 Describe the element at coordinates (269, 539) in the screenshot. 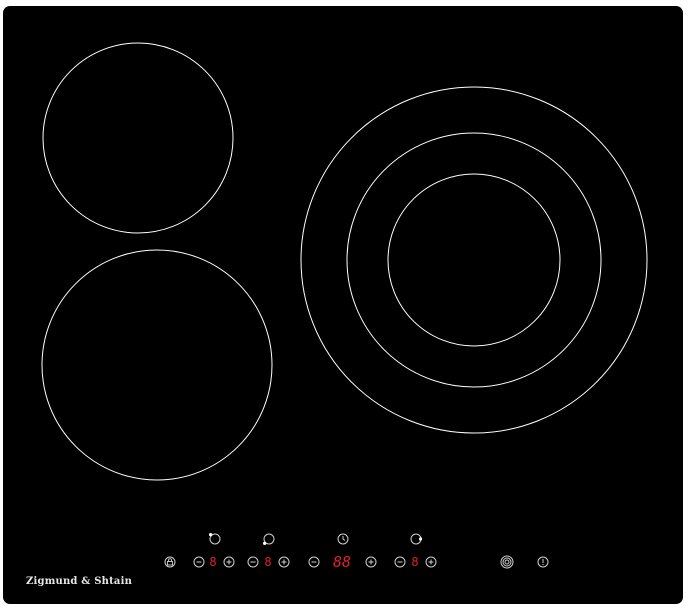

I see `zone-select-front-left-icon` at that location.